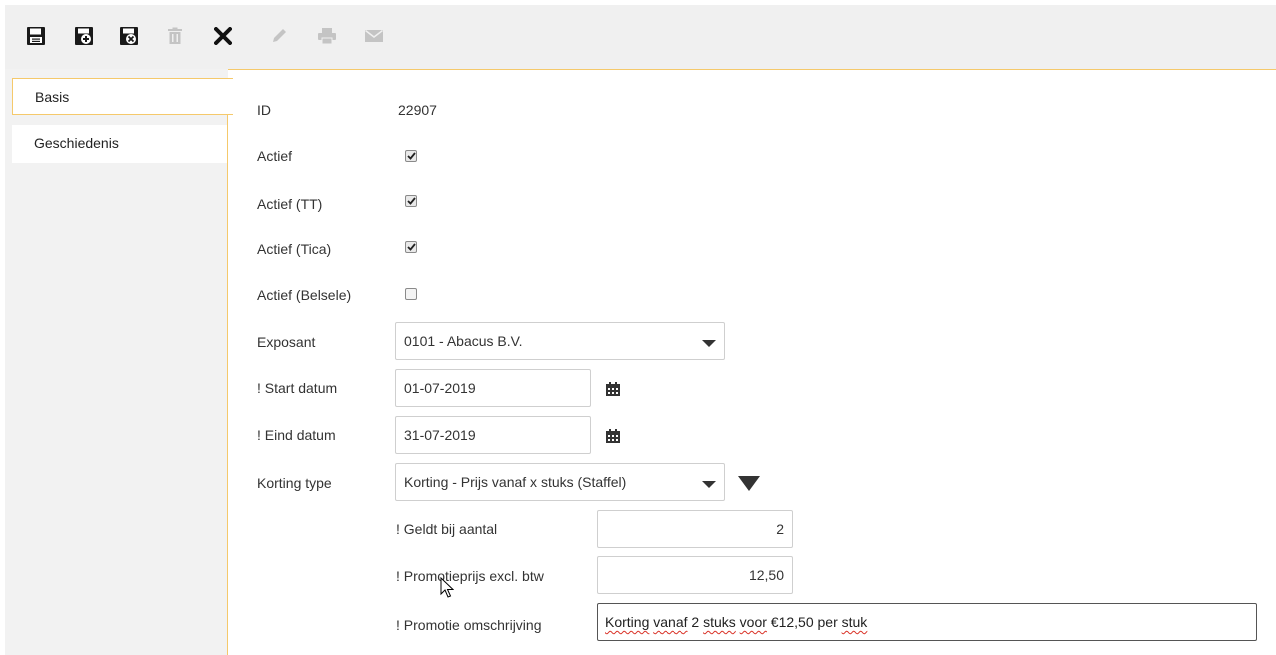 This screenshot has height=655, width=1276. What do you see at coordinates (640, 37) in the screenshot?
I see `toolbar` at bounding box center [640, 37].